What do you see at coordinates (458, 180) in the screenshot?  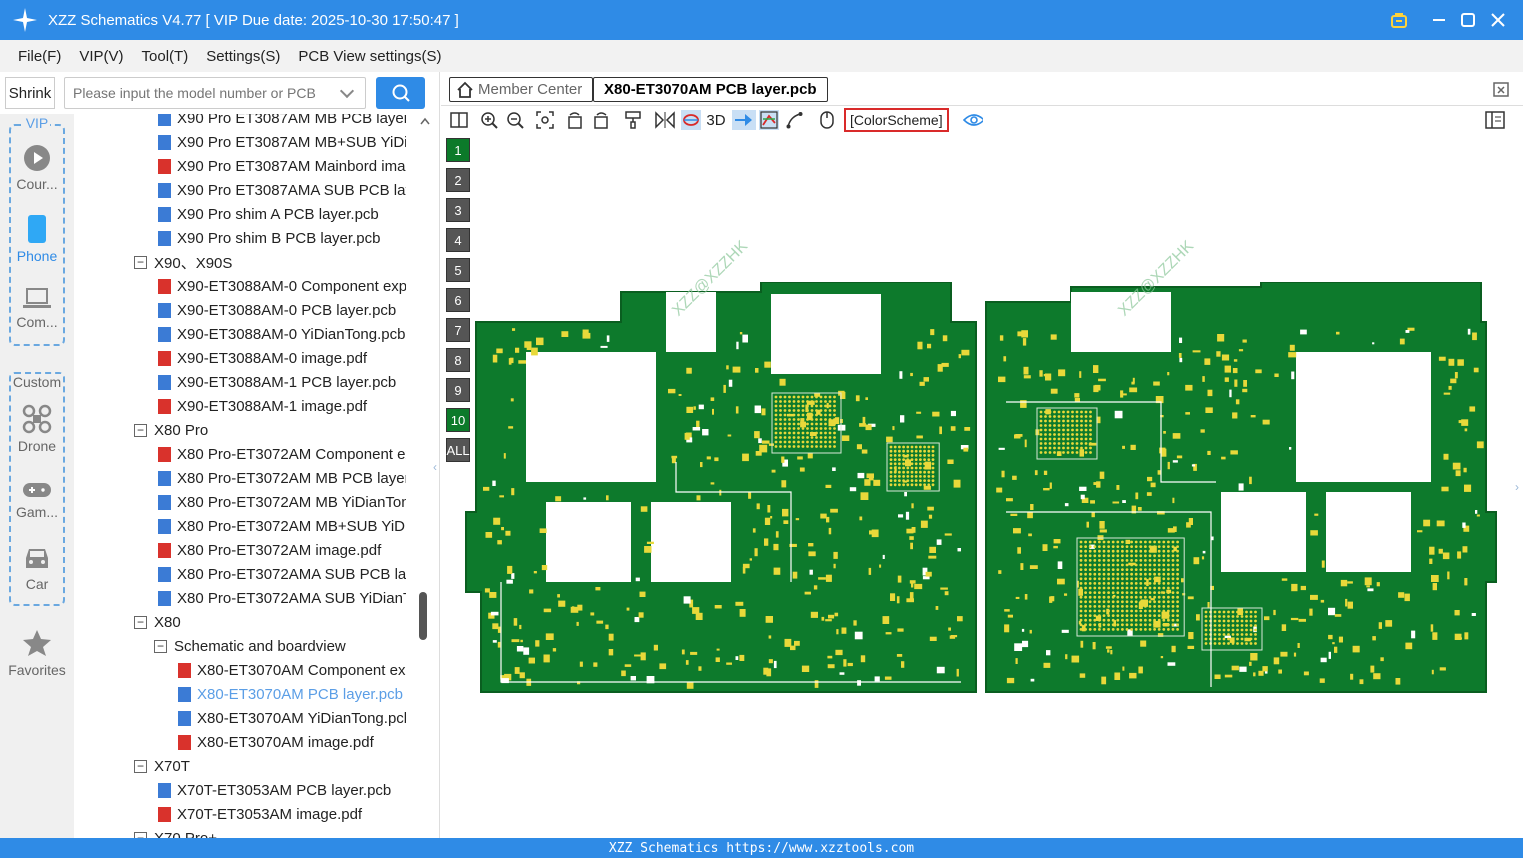 I see `layer-button-2: 2` at bounding box center [458, 180].